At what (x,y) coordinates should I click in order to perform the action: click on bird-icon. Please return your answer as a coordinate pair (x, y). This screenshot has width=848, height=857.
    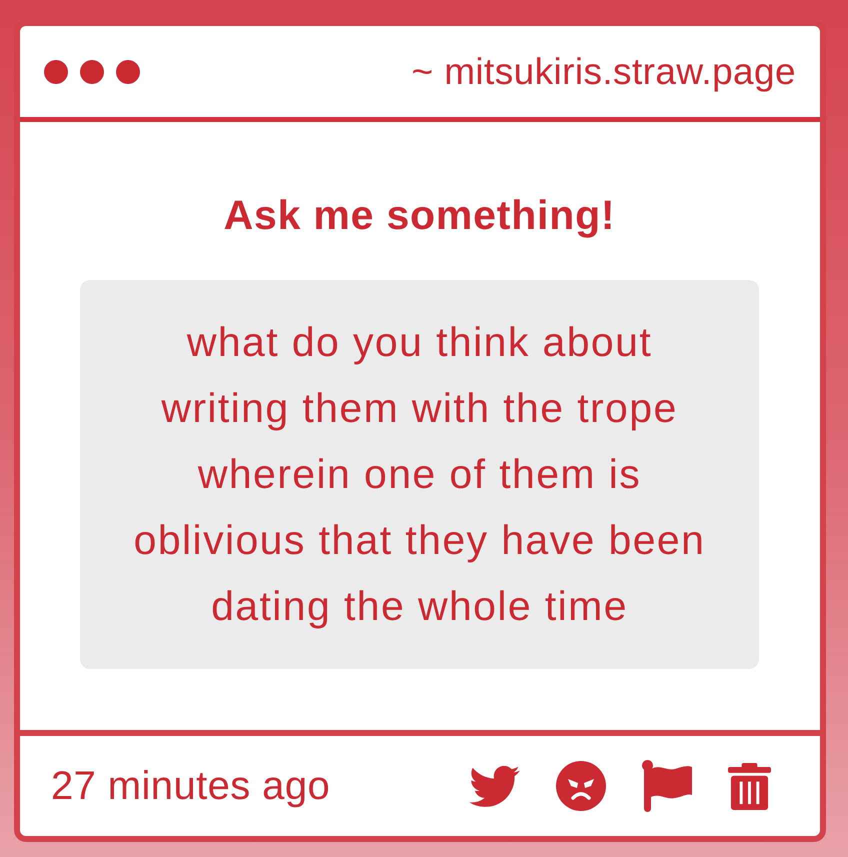
    Looking at the image, I should click on (494, 786).